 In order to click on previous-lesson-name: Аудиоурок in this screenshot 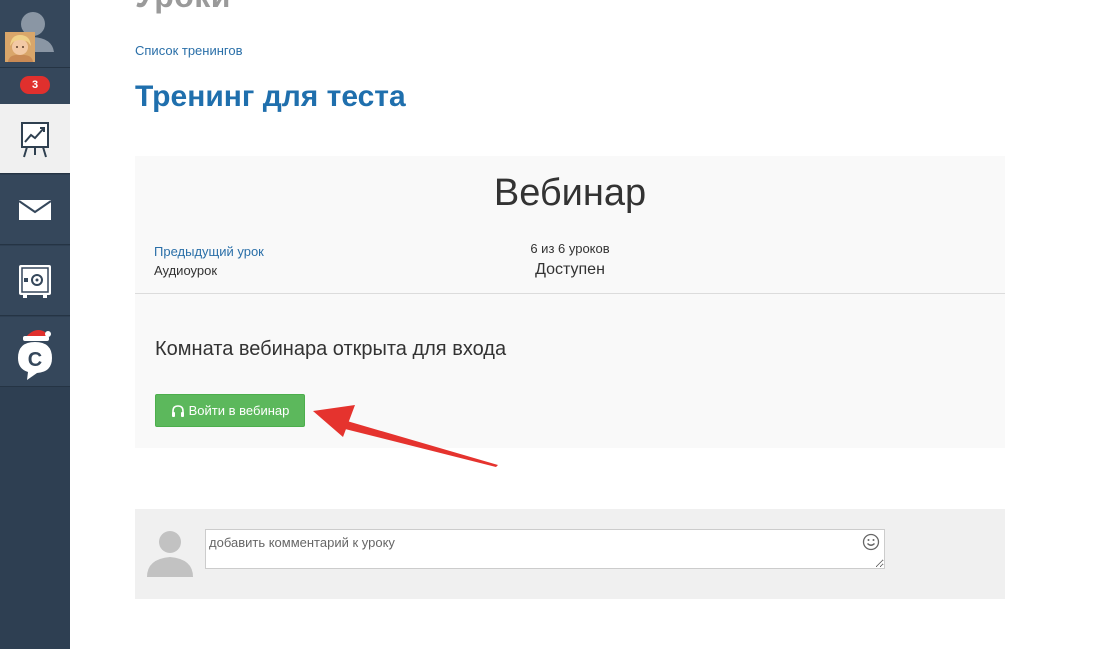, I will do `click(186, 270)`.